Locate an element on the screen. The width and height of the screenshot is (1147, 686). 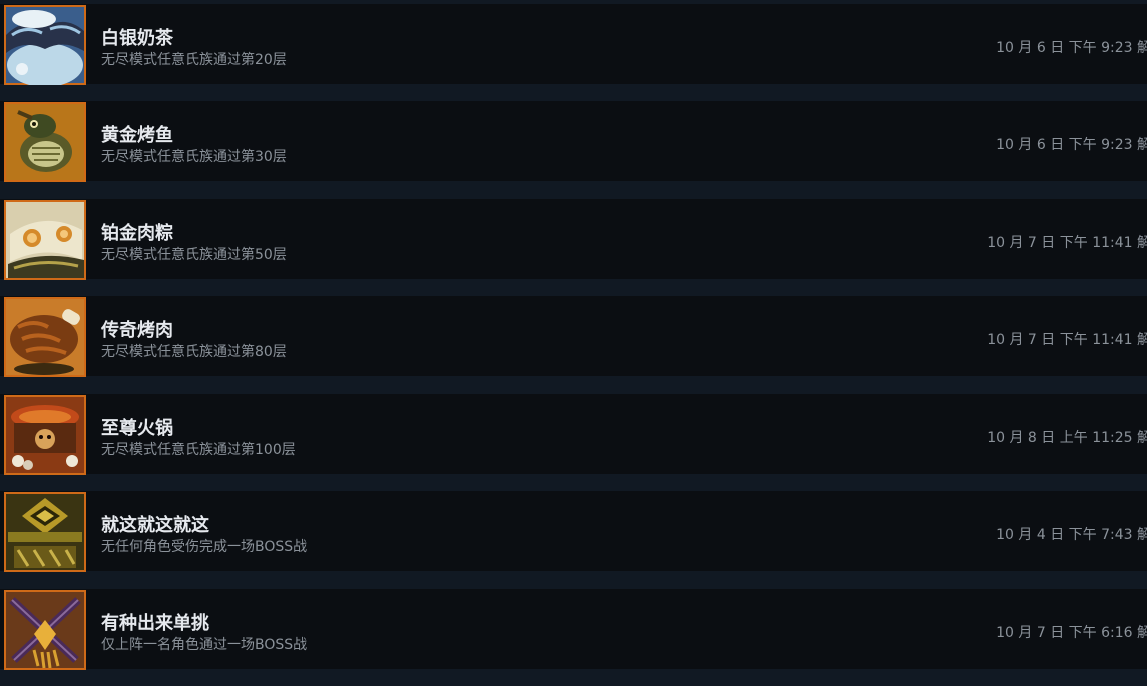
achievement-title: 铂金肉粽 is located at coordinates (137, 233).